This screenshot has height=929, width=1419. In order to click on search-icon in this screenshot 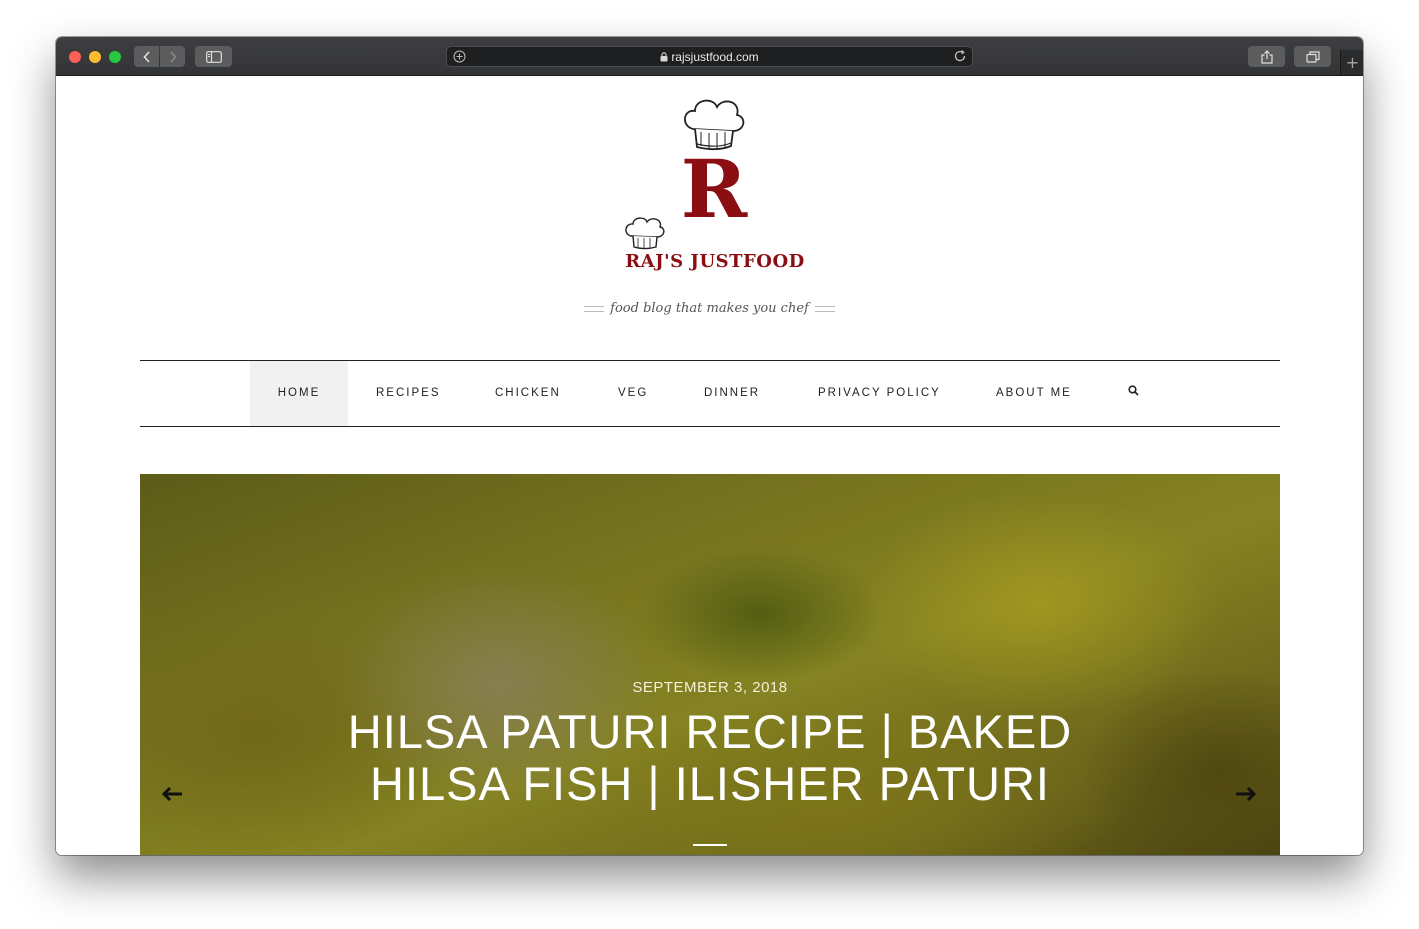, I will do `click(1133, 390)`.